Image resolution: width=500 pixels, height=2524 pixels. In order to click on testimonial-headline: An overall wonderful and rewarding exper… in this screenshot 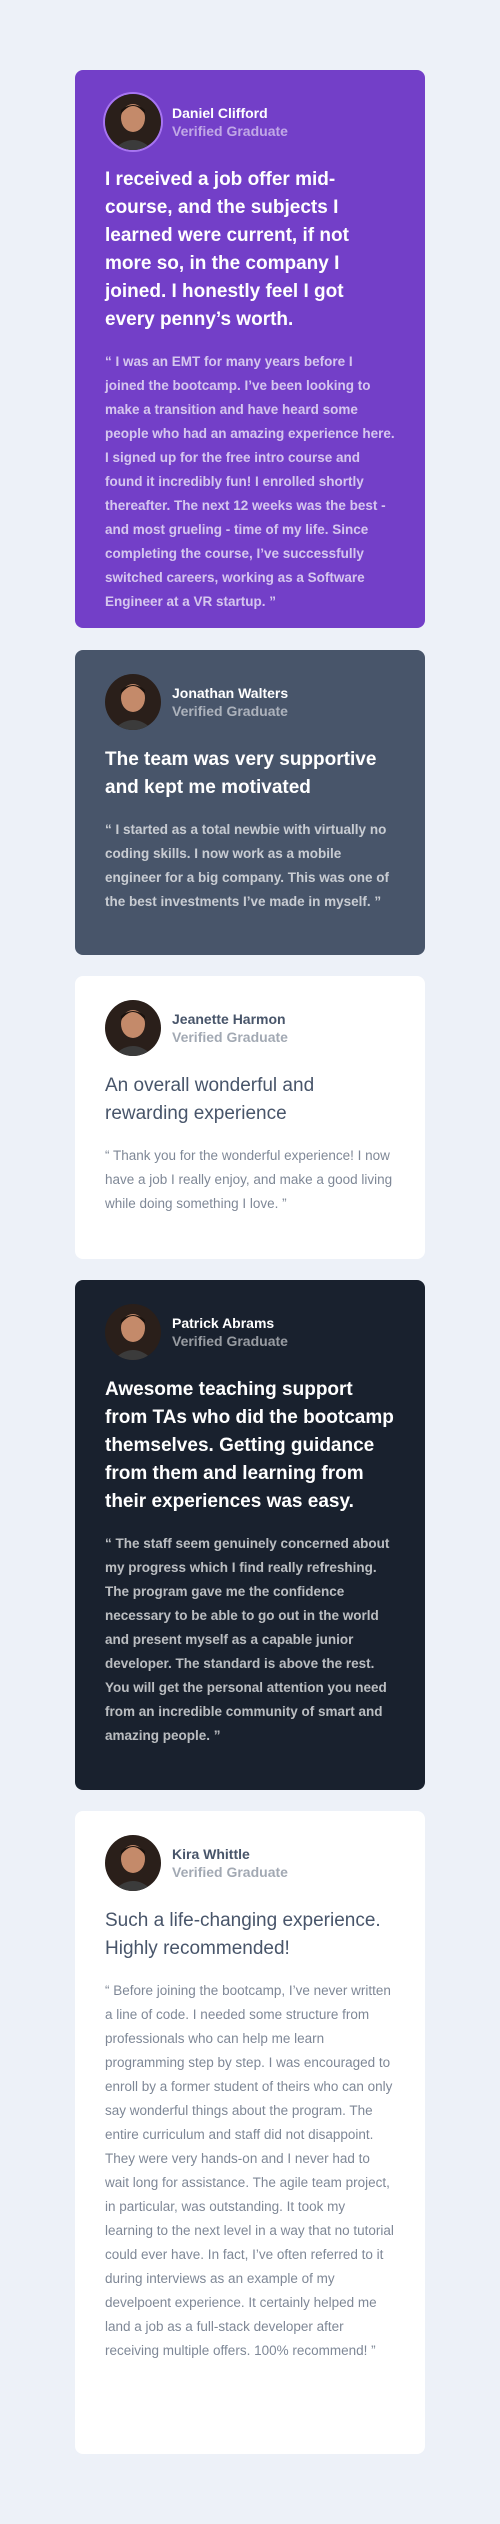, I will do `click(210, 1099)`.